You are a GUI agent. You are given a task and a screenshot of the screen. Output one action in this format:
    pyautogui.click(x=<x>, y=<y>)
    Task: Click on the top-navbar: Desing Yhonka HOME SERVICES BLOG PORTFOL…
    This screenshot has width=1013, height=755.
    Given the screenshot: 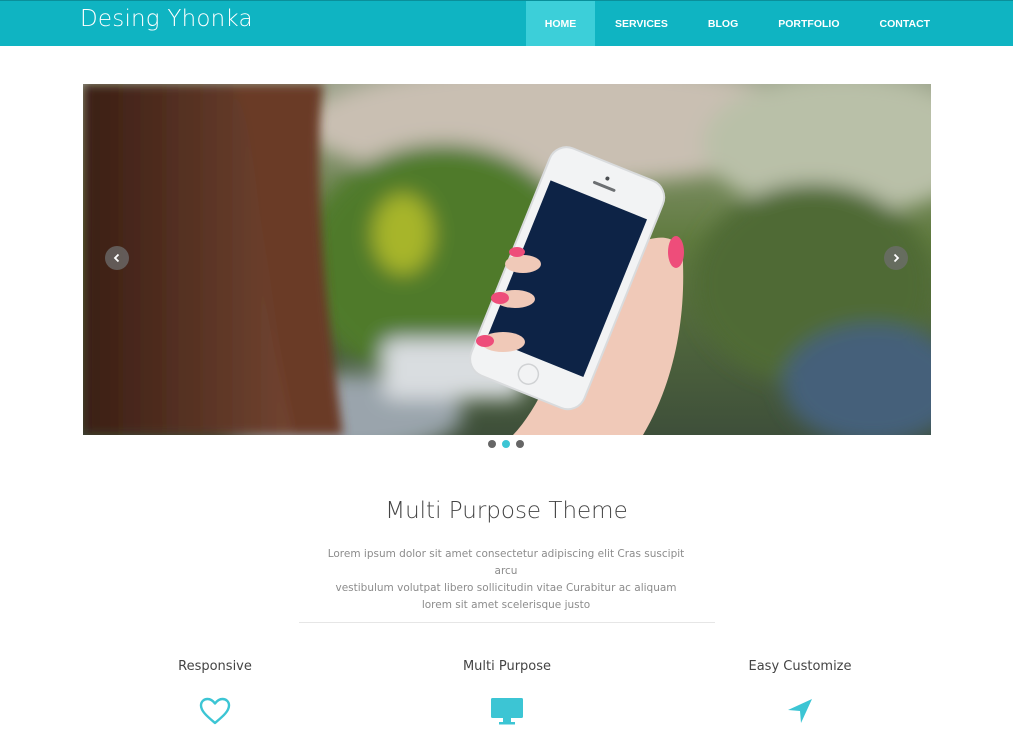 What is the action you would take?
    pyautogui.click(x=506, y=23)
    